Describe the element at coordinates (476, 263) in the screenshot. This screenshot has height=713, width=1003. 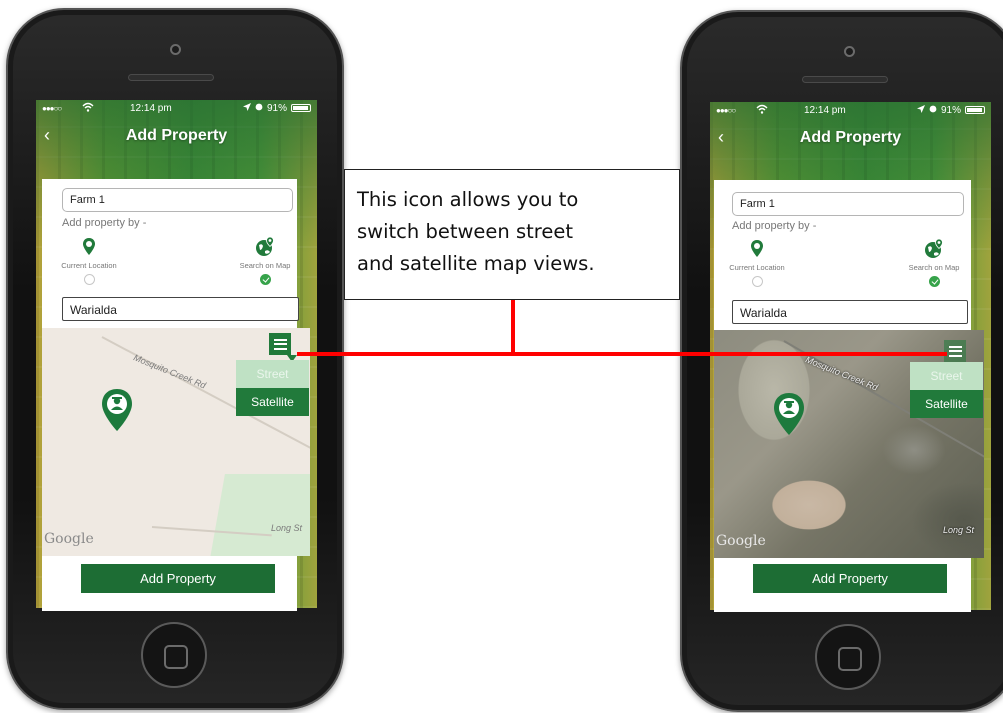
I see `callout-line-3: and satellite map views.` at that location.